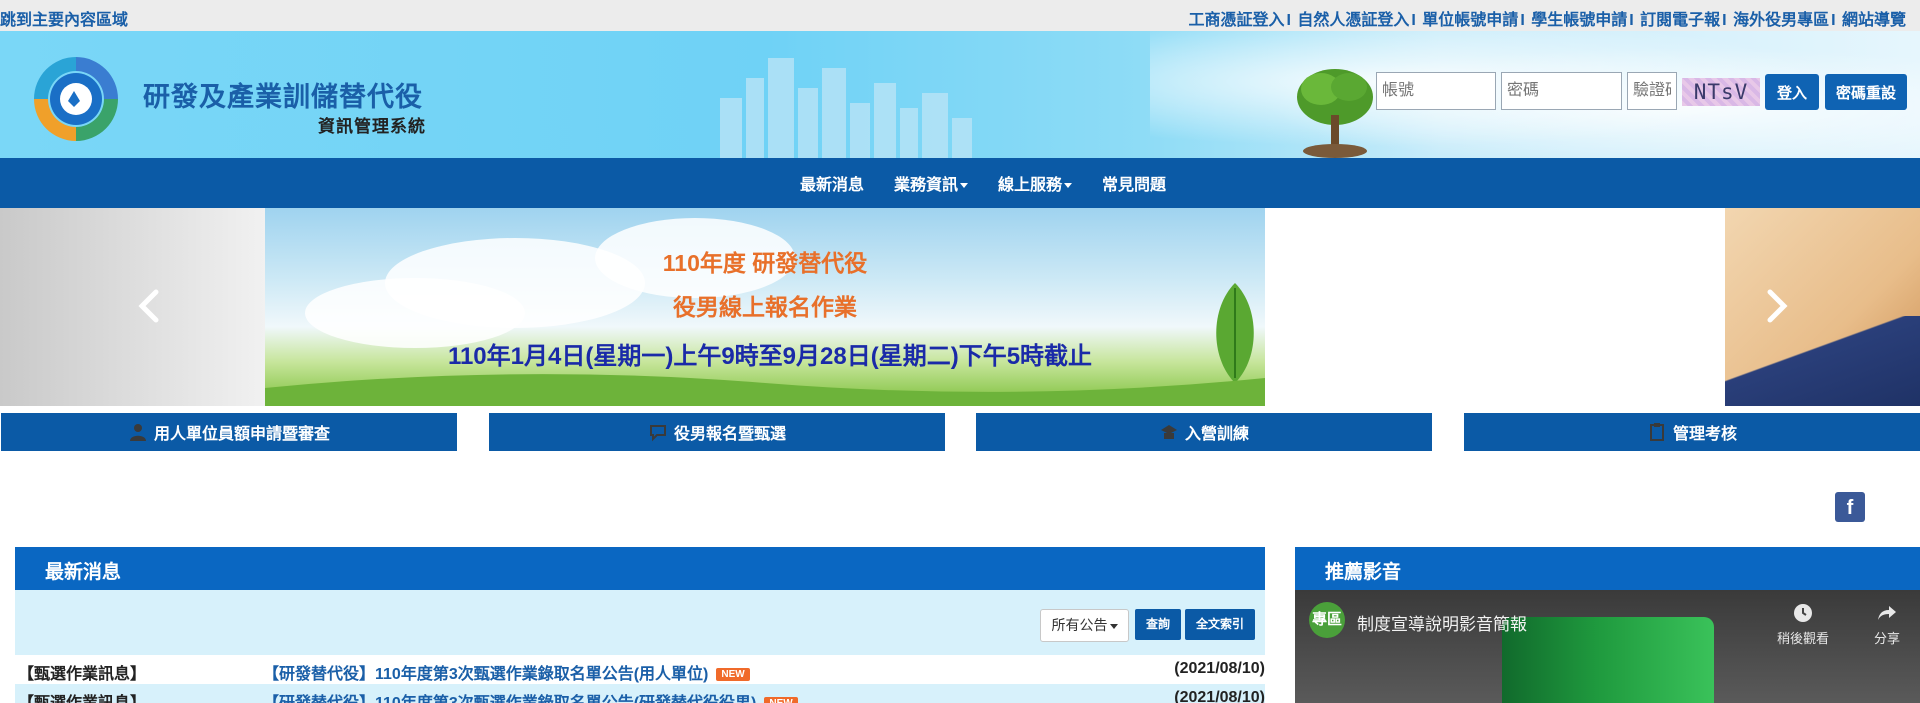 Image resolution: width=1920 pixels, height=703 pixels. What do you see at coordinates (1874, 20) in the screenshot?
I see `sitemap-link: 網站導覽` at bounding box center [1874, 20].